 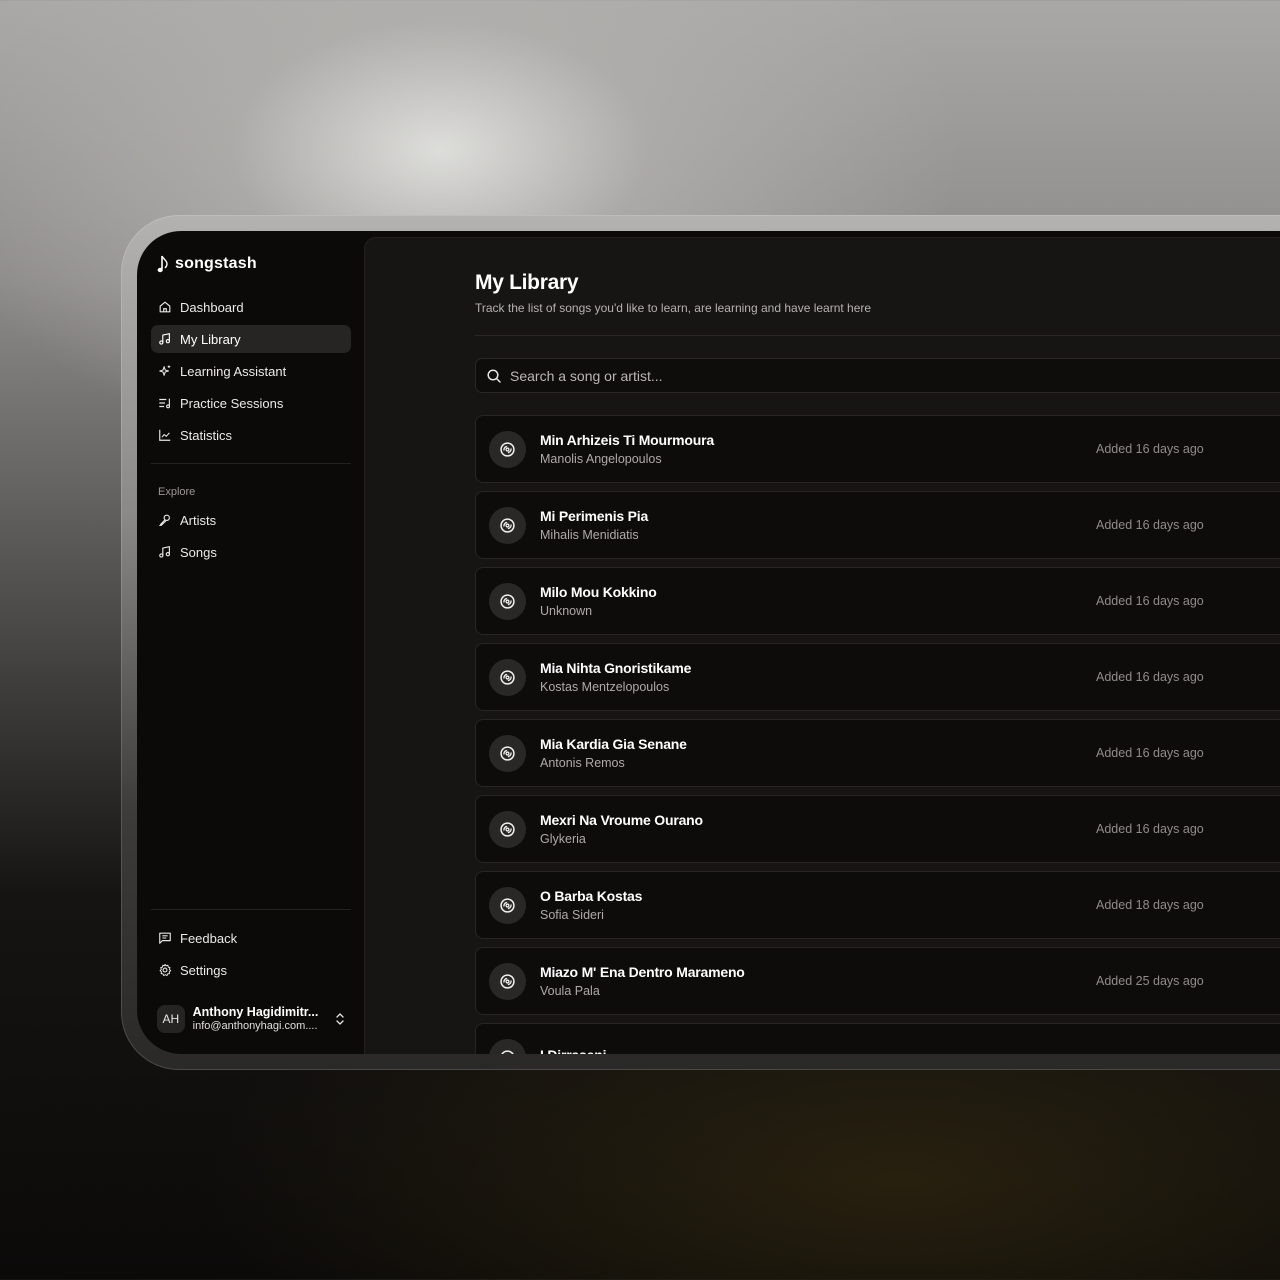 I want to click on sidebar-item-label: Feedback, so click(x=209, y=938).